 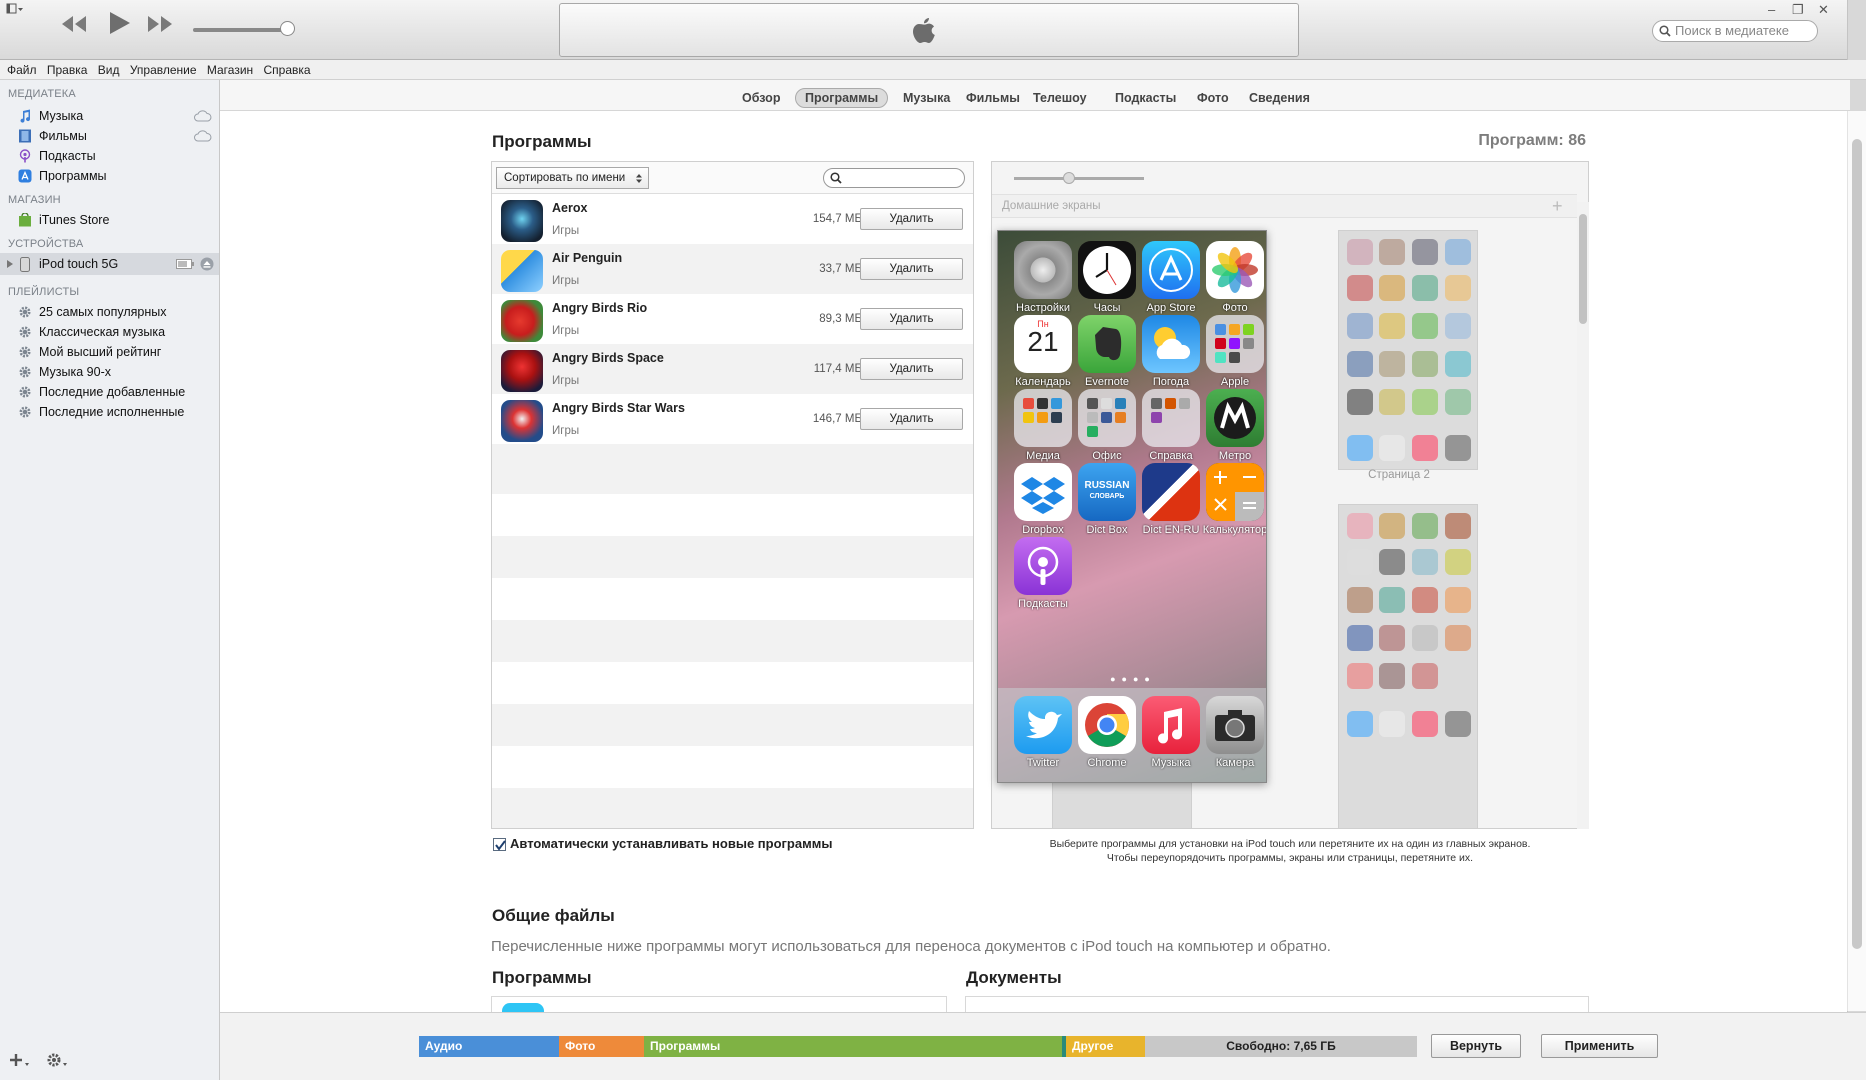 What do you see at coordinates (105, 68) in the screenshot?
I see `menu-view: Вид` at bounding box center [105, 68].